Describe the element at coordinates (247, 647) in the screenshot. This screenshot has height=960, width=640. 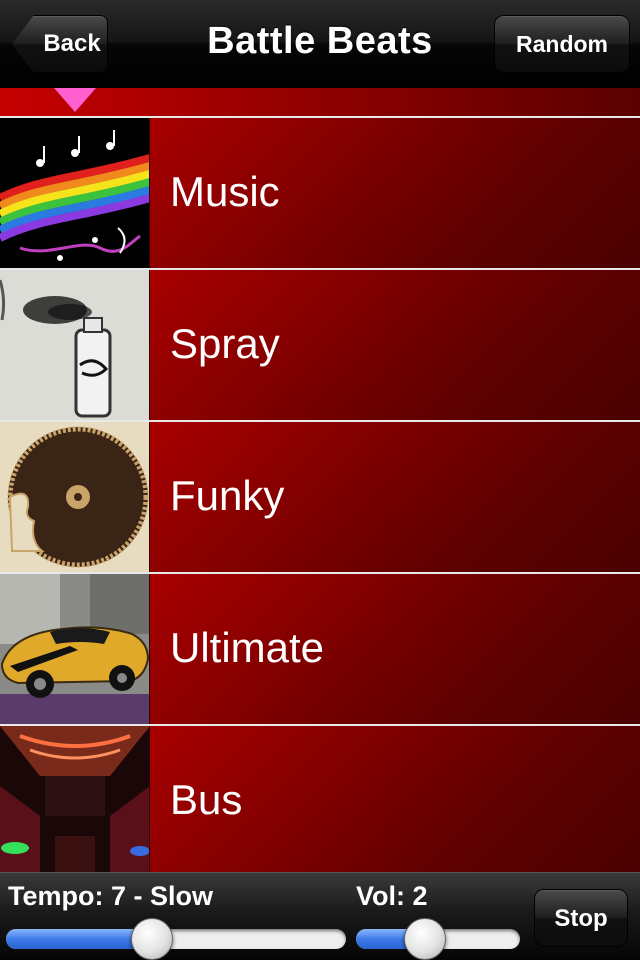
I see `list-item-label: Ultimate` at that location.